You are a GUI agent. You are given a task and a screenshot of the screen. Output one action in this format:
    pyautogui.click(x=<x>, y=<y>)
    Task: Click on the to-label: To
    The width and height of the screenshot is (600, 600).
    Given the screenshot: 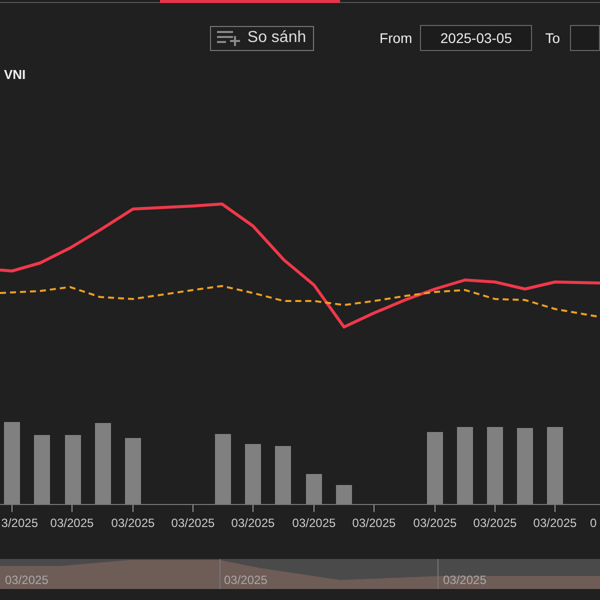 What is the action you would take?
    pyautogui.click(x=552, y=38)
    